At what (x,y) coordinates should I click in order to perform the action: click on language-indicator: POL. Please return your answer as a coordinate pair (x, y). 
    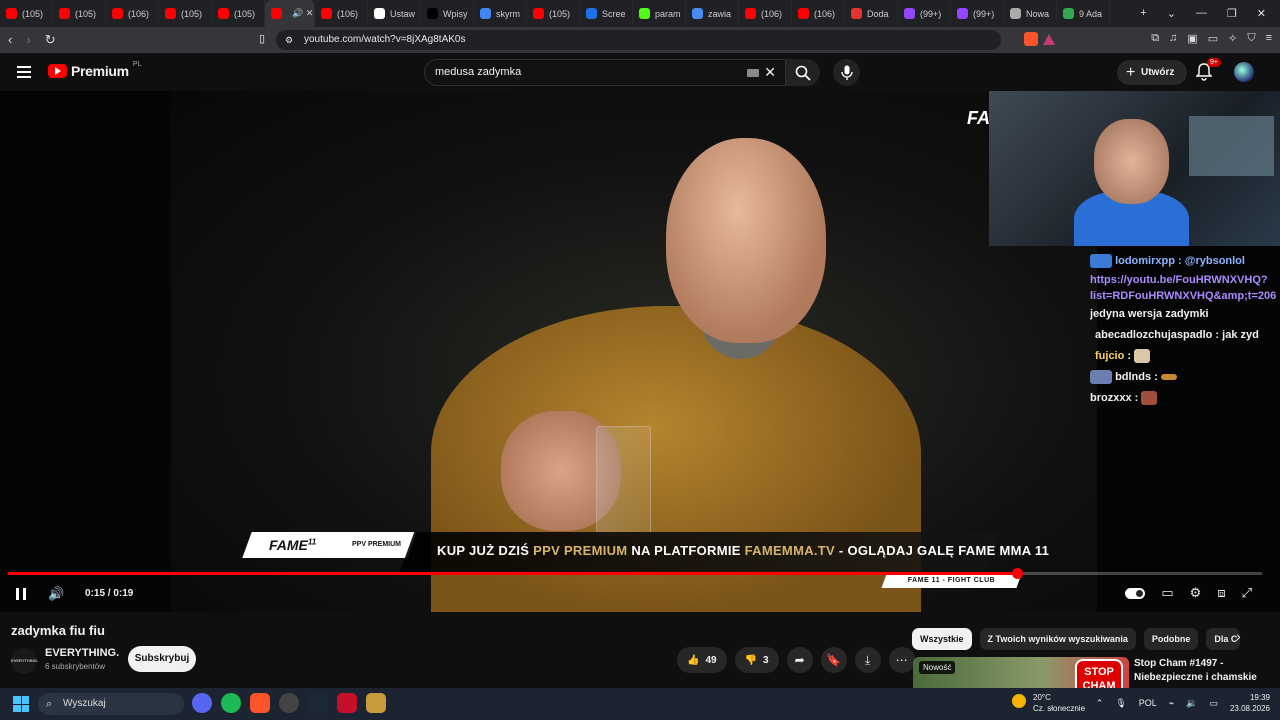
    Looking at the image, I should click on (1148, 703).